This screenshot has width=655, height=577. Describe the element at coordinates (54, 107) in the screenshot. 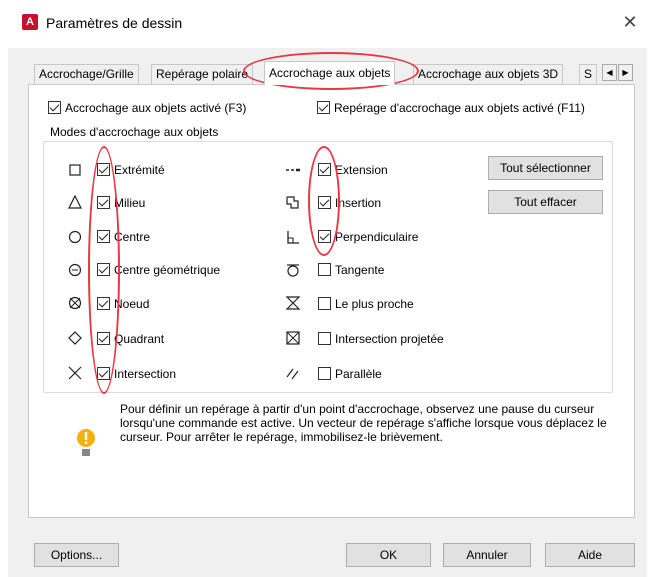

I see `osnap-on-checkbox` at that location.